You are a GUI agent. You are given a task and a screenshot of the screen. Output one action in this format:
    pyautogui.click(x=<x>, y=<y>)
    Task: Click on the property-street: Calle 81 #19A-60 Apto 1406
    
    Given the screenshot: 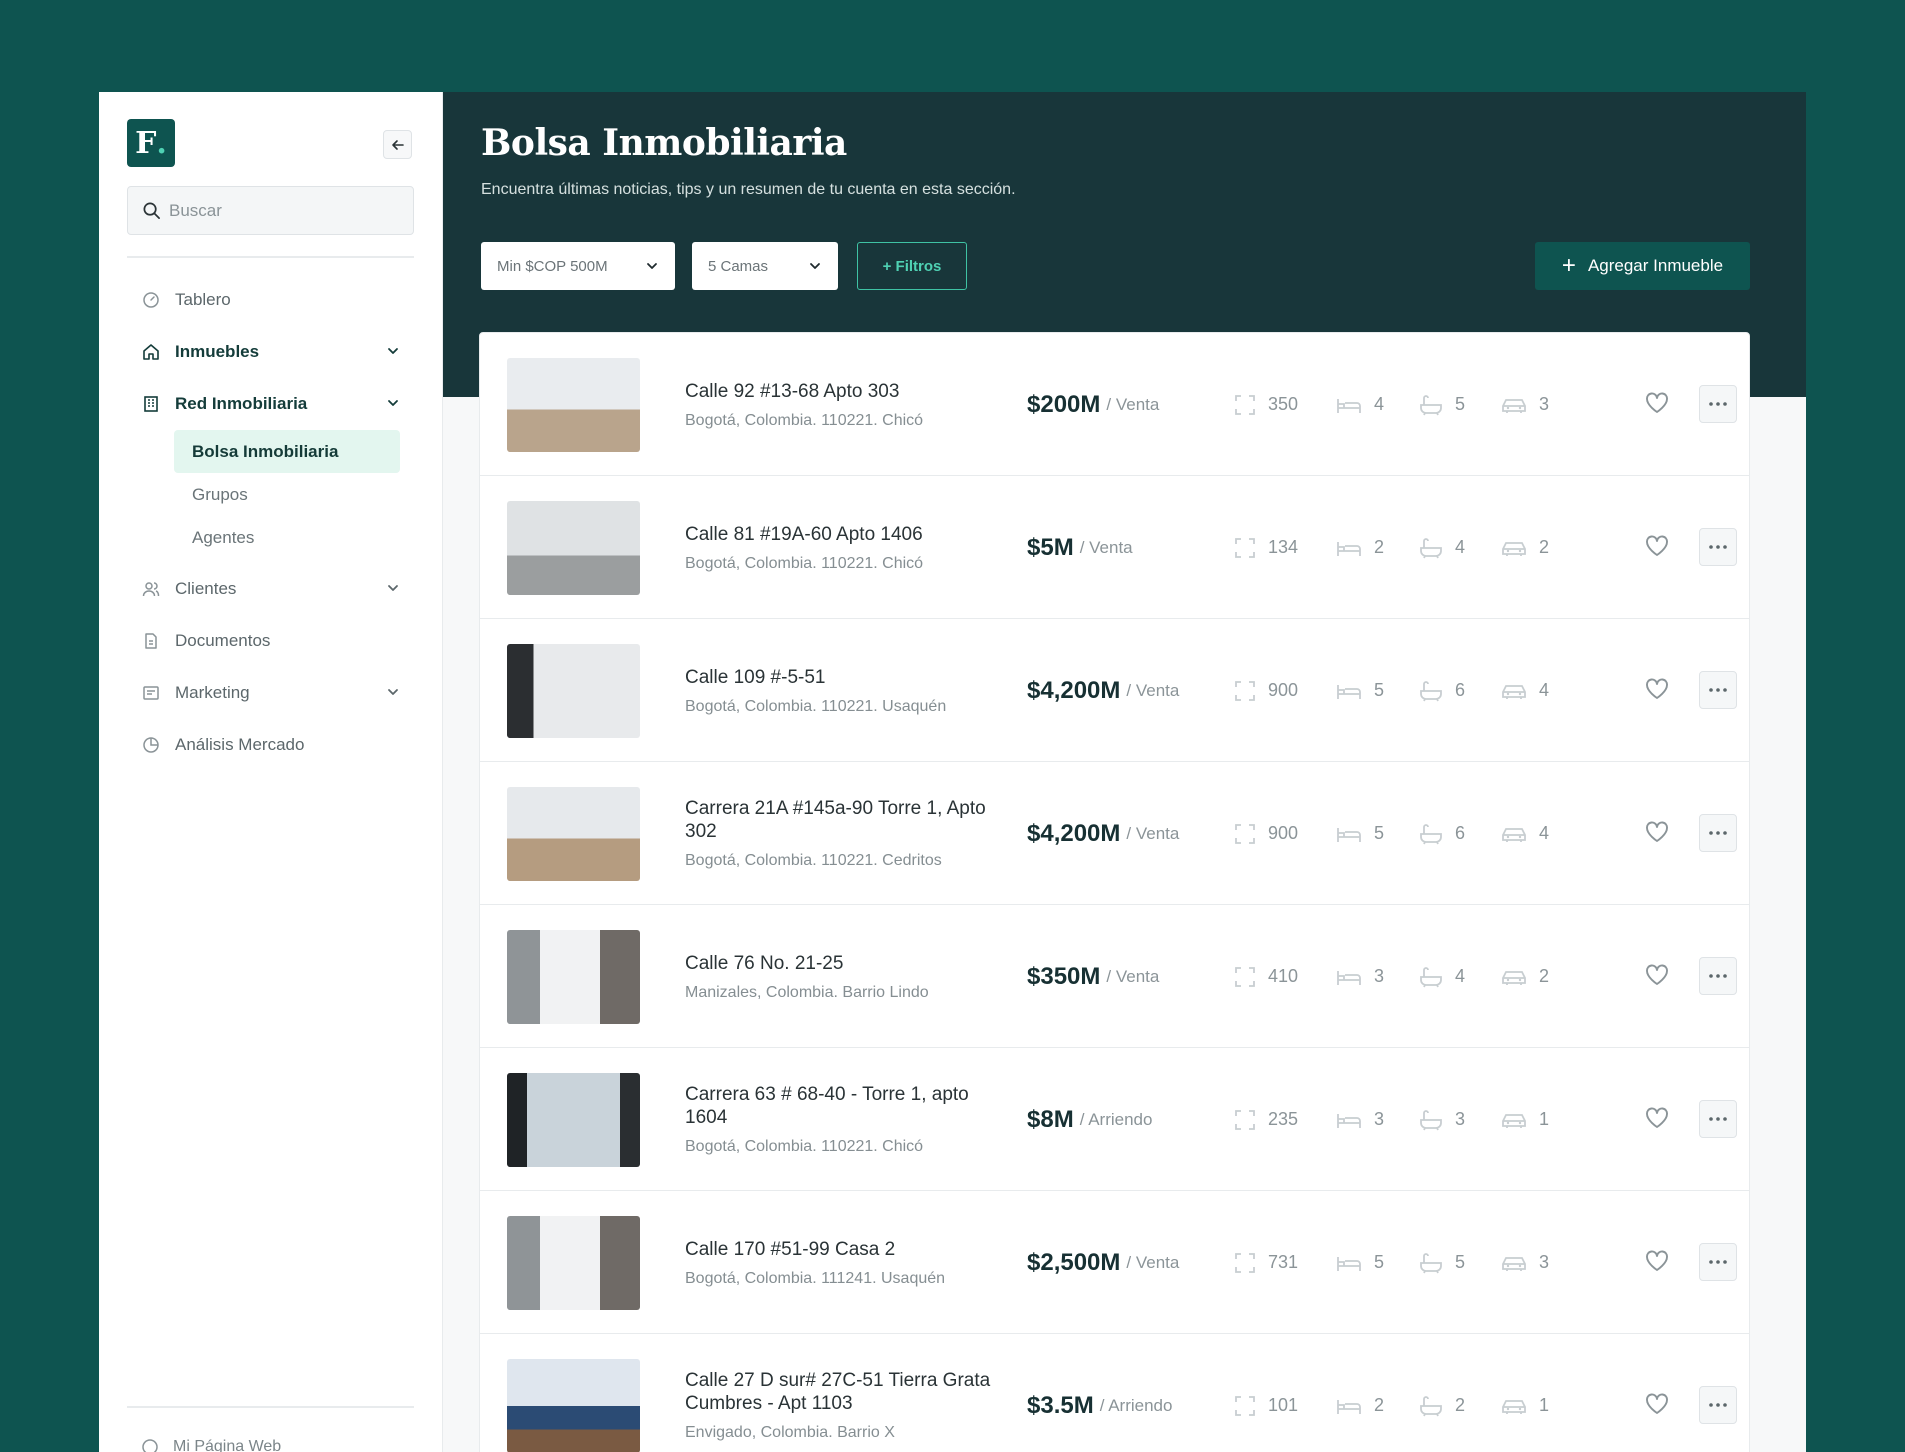 What is the action you would take?
    pyautogui.click(x=845, y=534)
    